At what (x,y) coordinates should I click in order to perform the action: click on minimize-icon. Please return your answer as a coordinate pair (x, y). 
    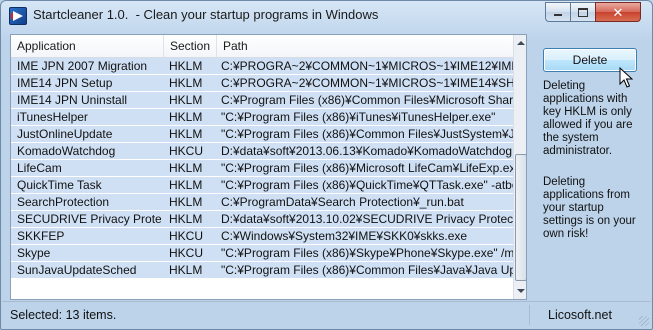
    Looking at the image, I should click on (558, 15).